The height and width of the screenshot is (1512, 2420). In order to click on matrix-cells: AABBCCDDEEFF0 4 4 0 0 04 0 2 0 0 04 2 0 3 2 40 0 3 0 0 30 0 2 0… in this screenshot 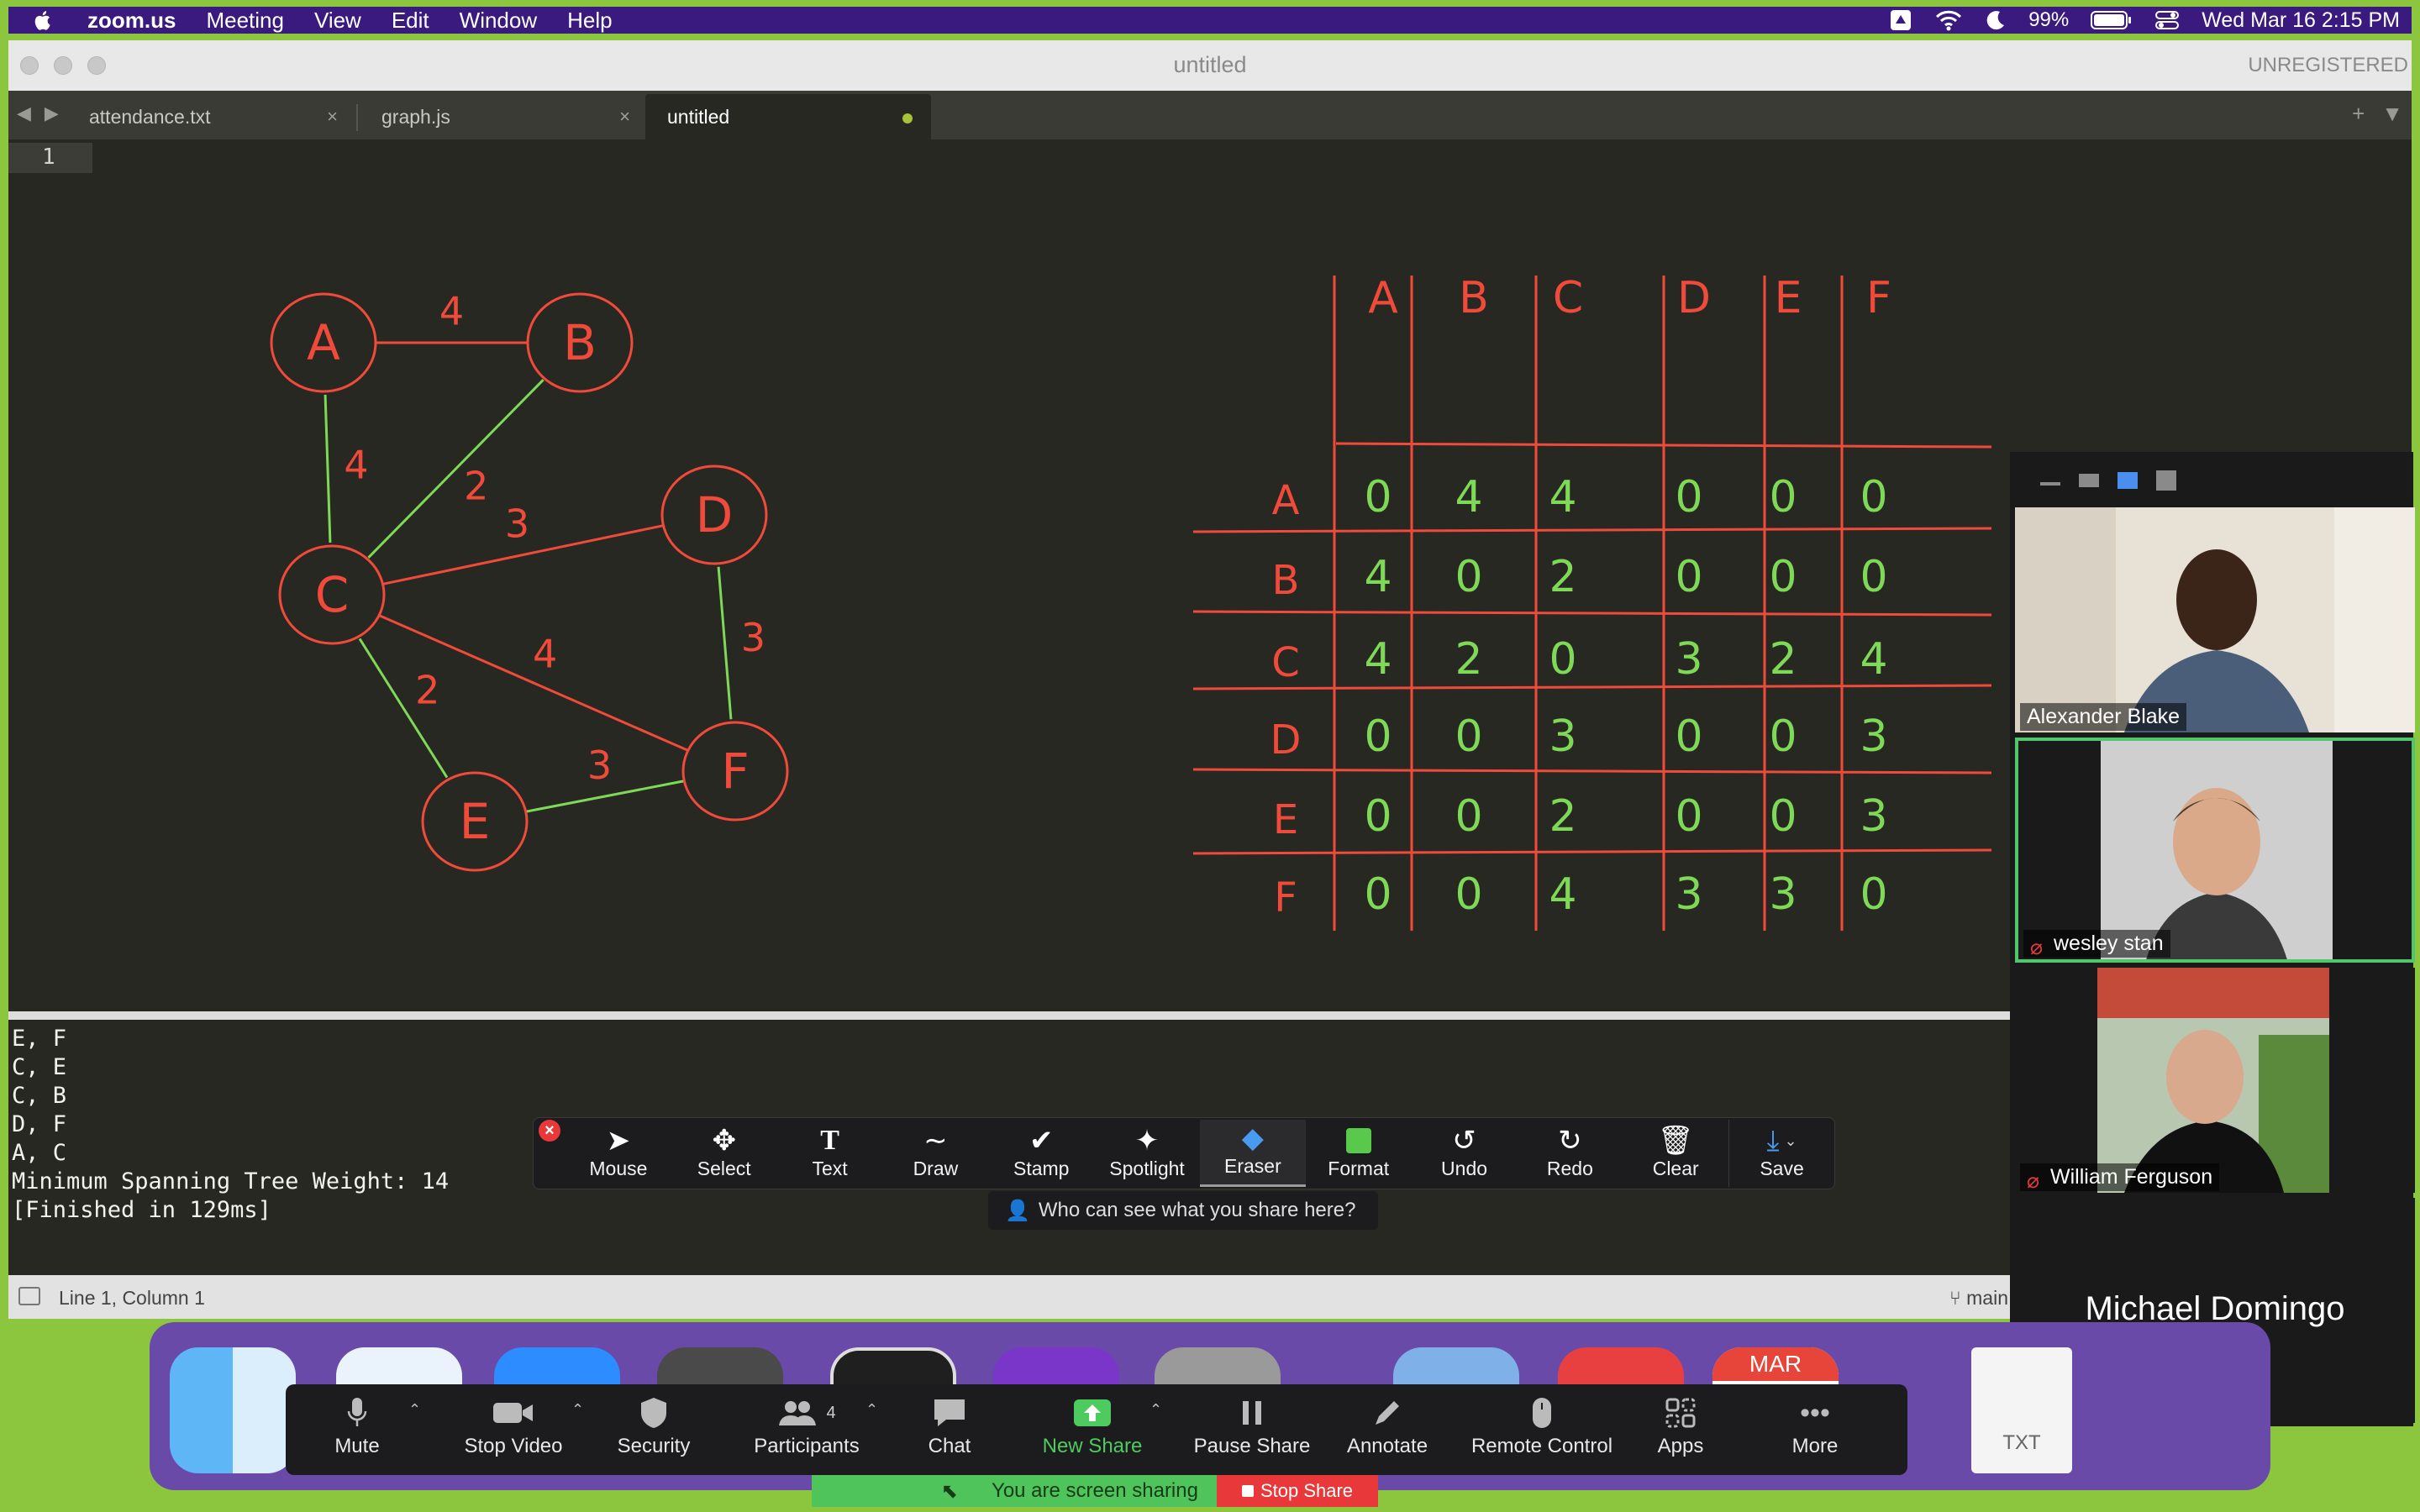, I will do `click(1580, 597)`.